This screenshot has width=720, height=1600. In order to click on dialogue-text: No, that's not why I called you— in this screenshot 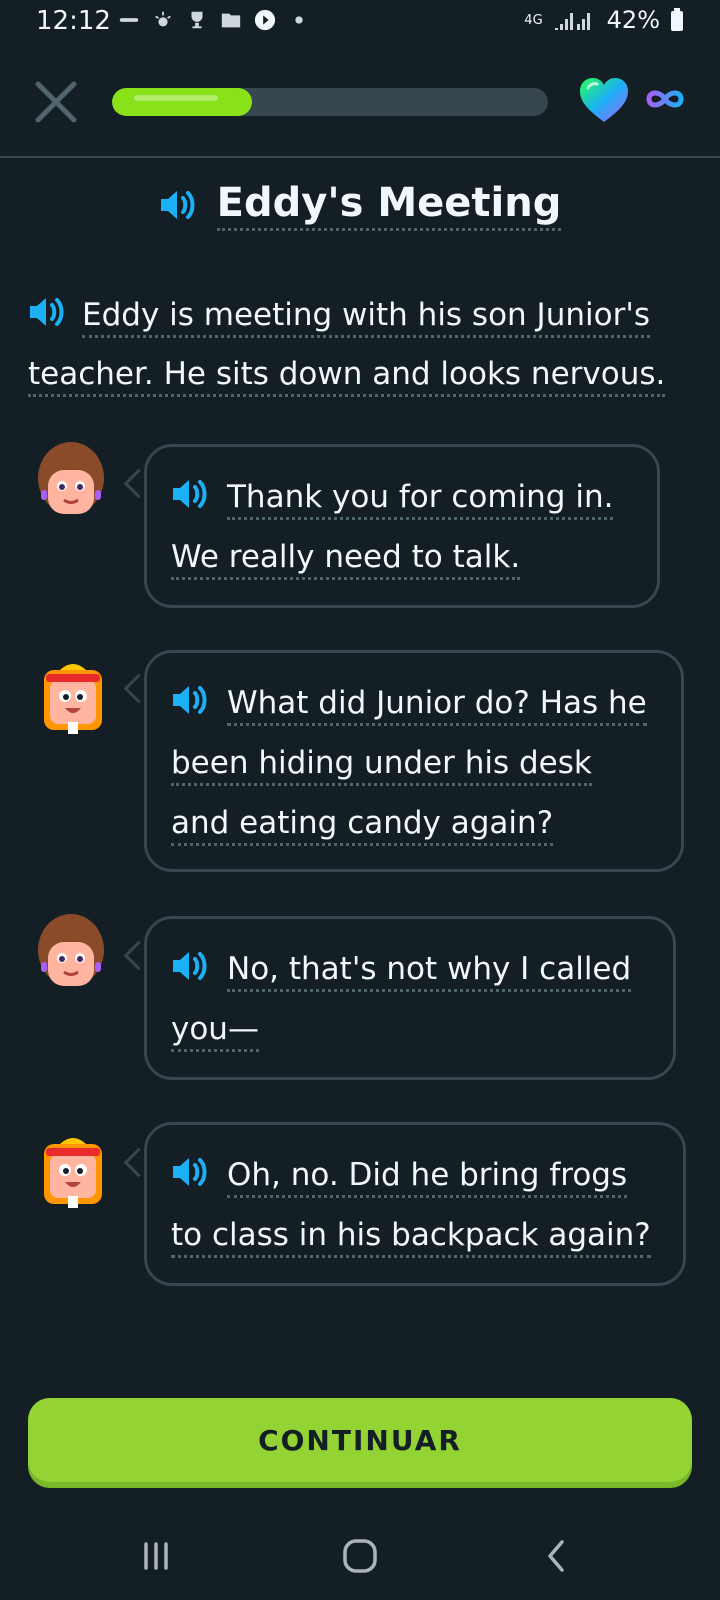, I will do `click(401, 1001)`.